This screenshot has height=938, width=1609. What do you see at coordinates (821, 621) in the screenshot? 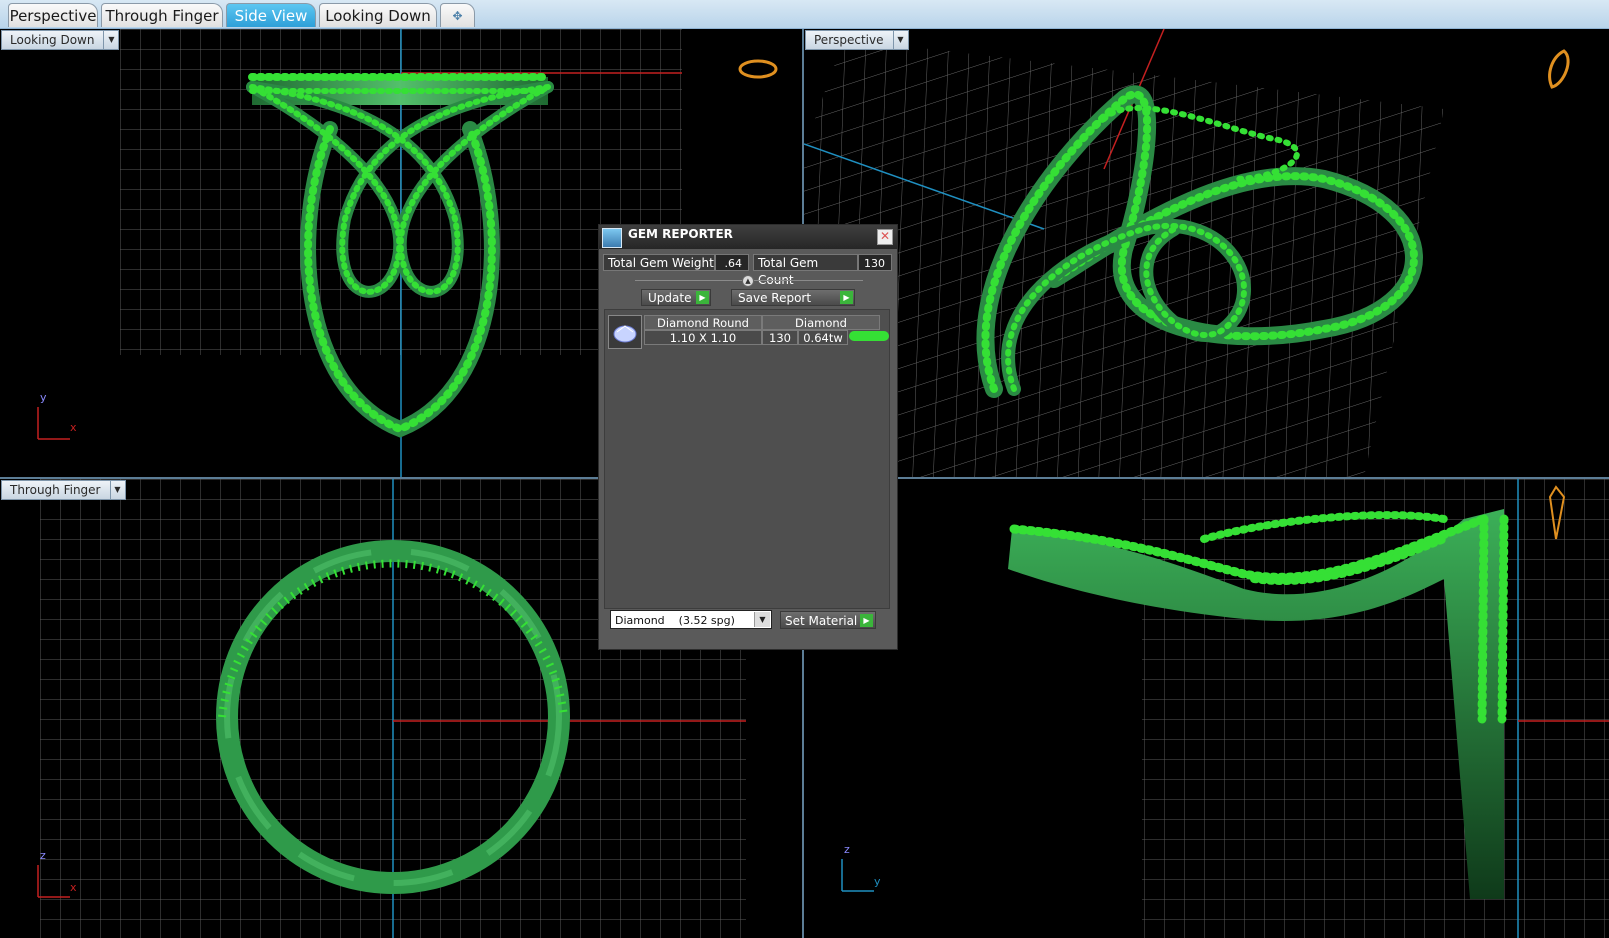
I see `set-material-button-label: Set Material` at bounding box center [821, 621].